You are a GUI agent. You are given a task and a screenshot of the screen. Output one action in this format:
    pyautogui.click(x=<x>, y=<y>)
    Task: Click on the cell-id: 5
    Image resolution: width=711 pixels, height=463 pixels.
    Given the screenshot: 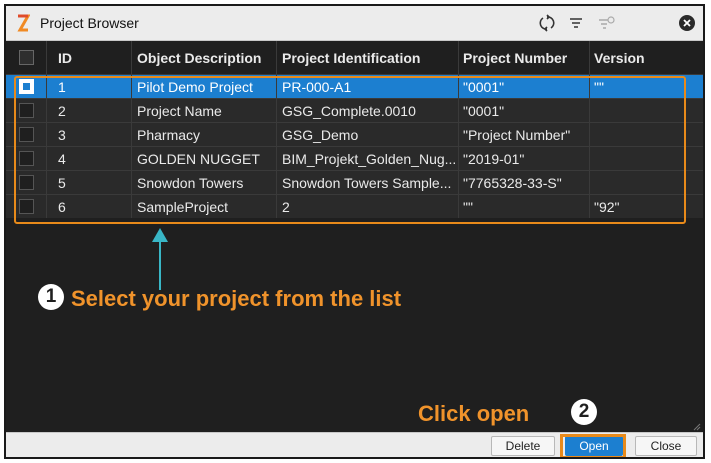 What is the action you would take?
    pyautogui.click(x=62, y=182)
    